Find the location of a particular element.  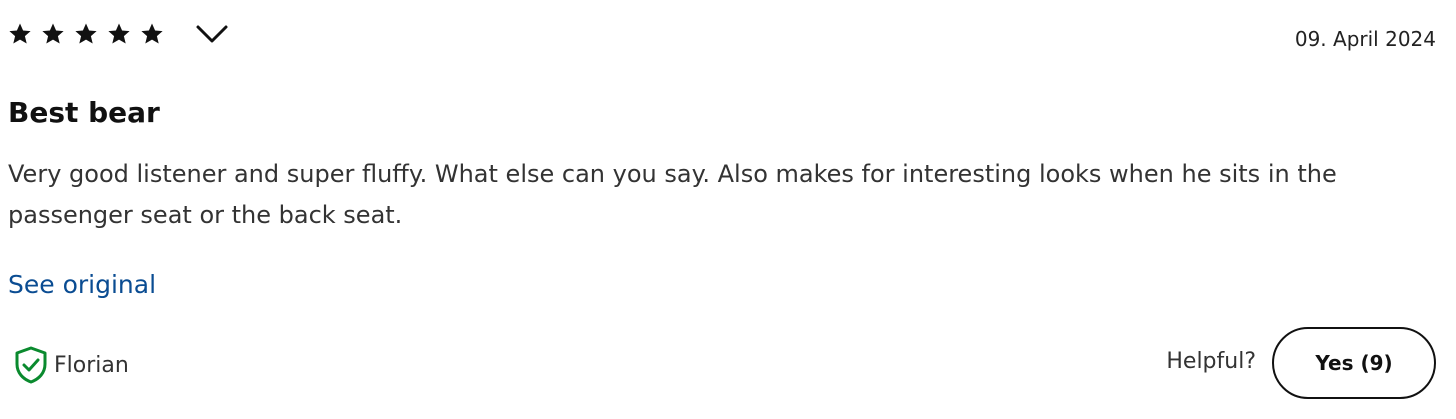

review-header is located at coordinates (118, 34).